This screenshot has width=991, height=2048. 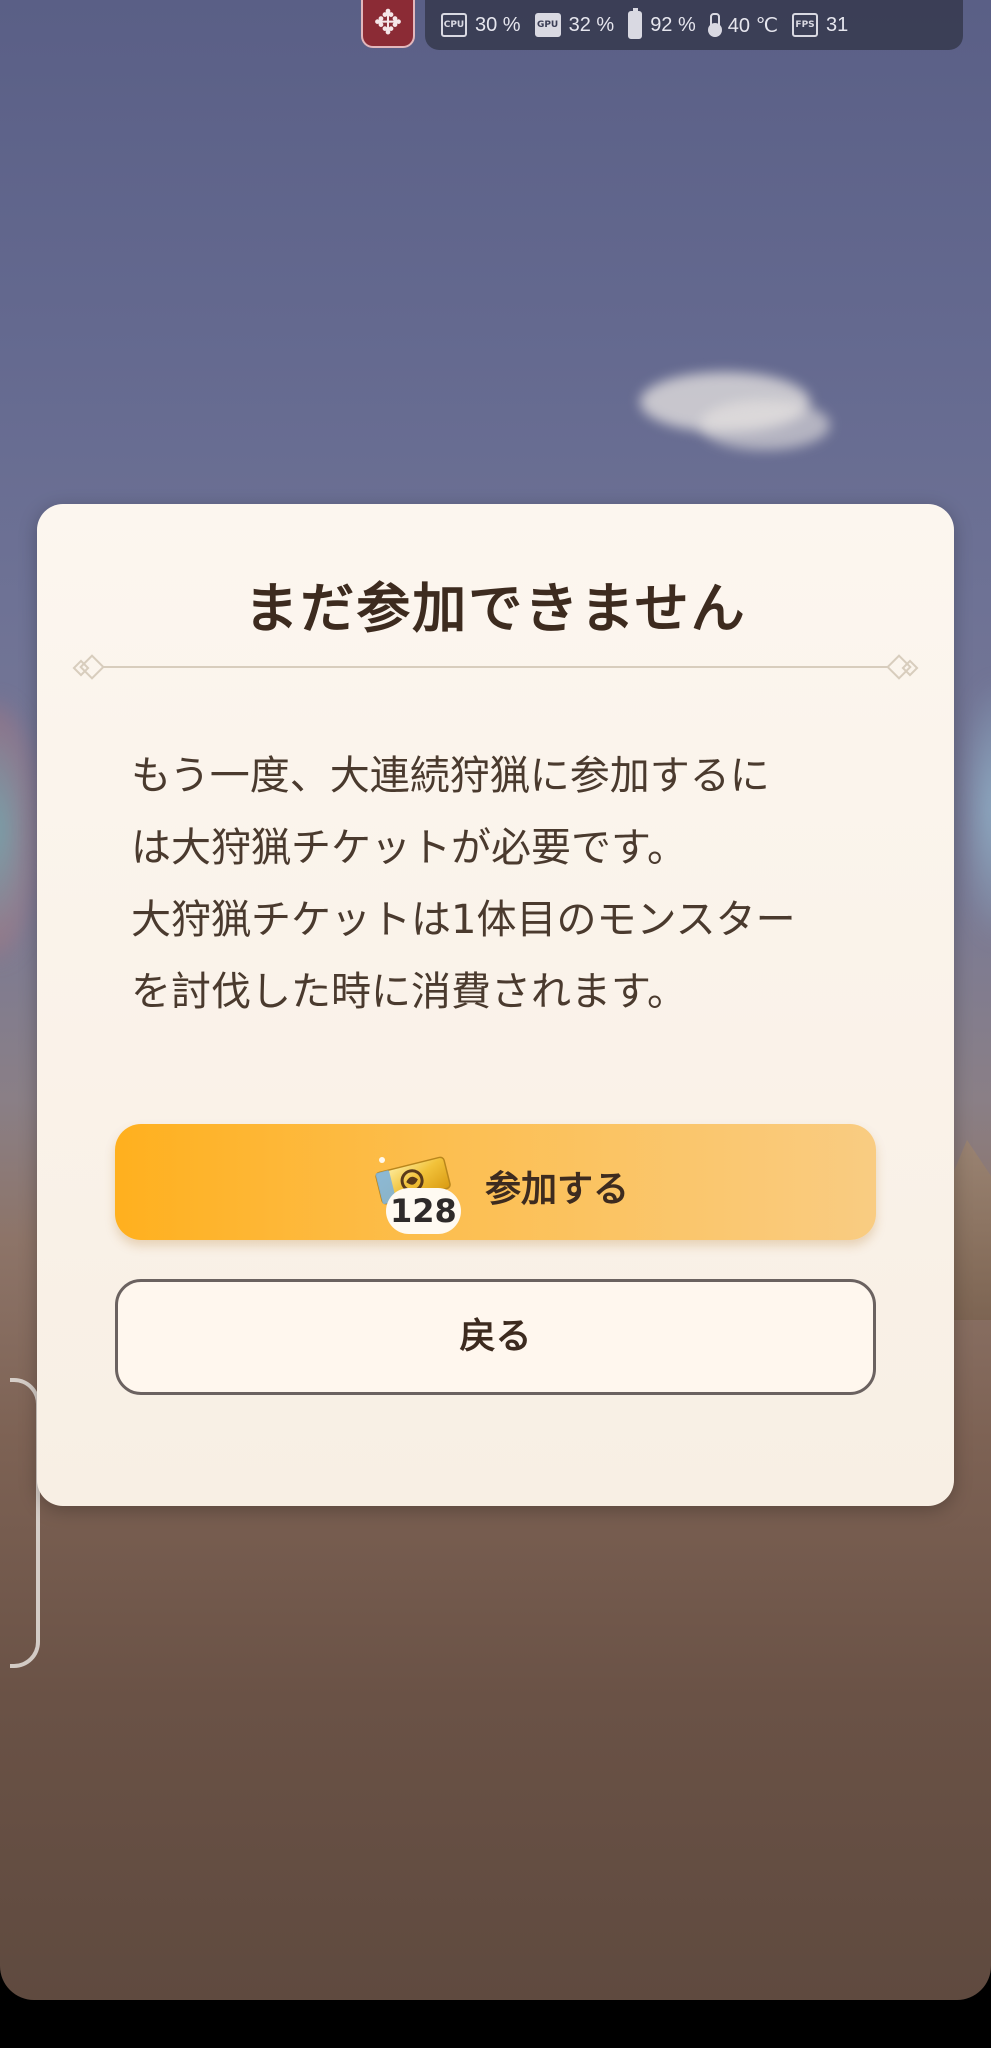 I want to click on gpu-value: 32 %, so click(x=591, y=24).